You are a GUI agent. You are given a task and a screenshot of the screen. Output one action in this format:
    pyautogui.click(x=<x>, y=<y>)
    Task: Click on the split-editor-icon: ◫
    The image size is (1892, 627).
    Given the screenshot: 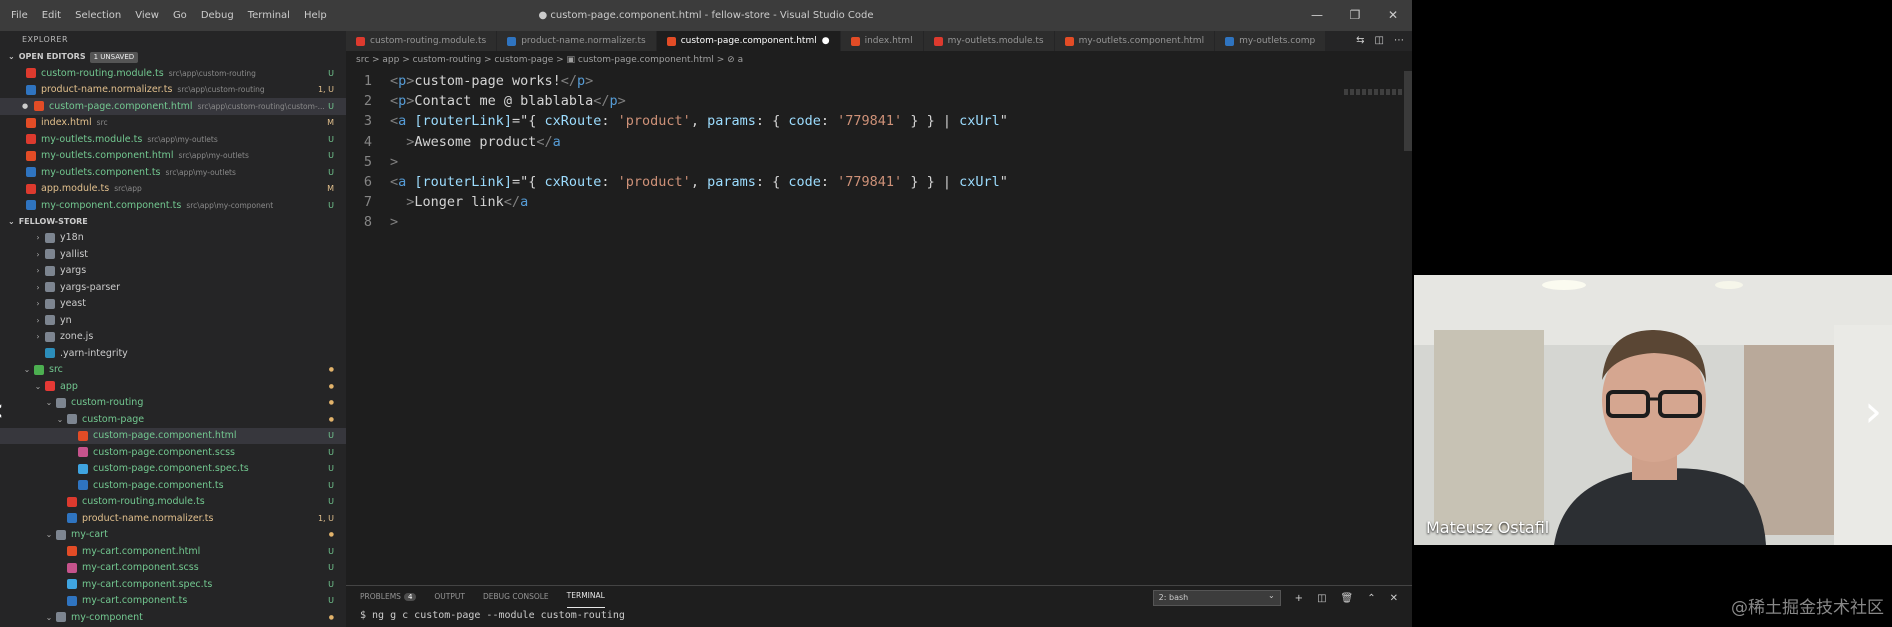 What is the action you would take?
    pyautogui.click(x=1379, y=41)
    